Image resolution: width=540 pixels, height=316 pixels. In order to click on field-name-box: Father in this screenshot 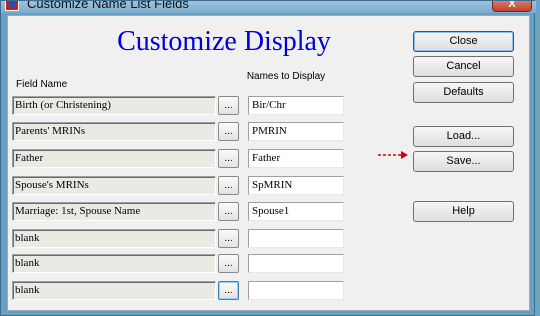, I will do `click(114, 158)`.